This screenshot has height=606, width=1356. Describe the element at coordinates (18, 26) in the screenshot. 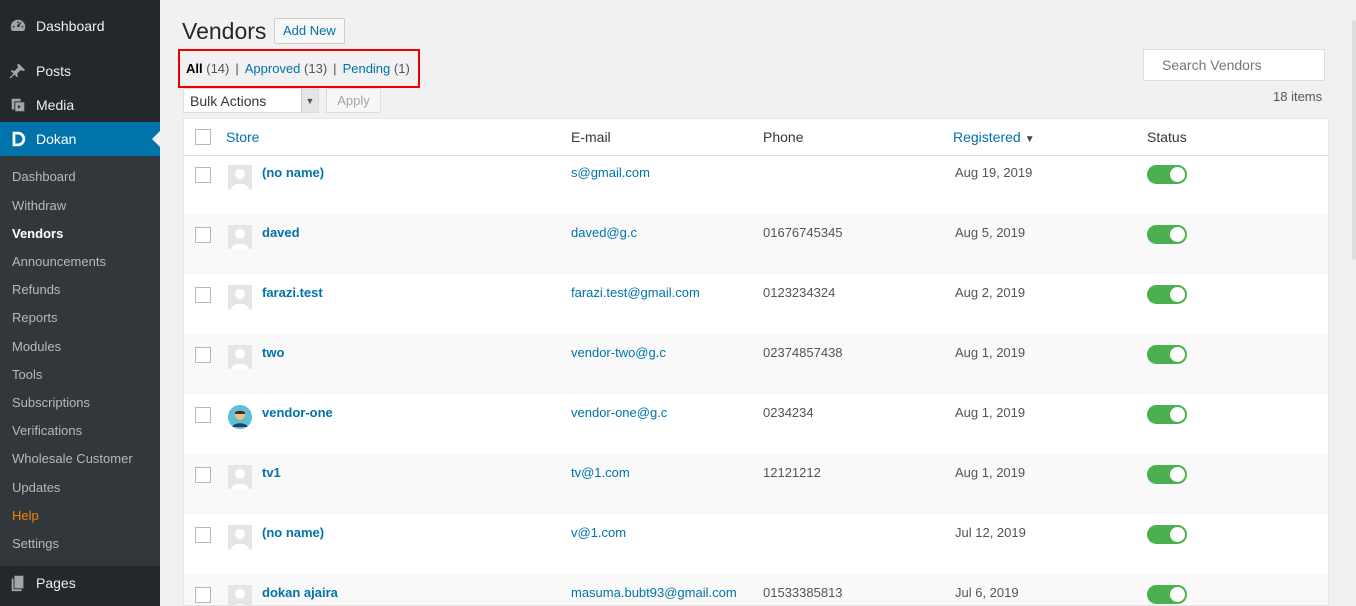

I see `dashboard-icon` at that location.